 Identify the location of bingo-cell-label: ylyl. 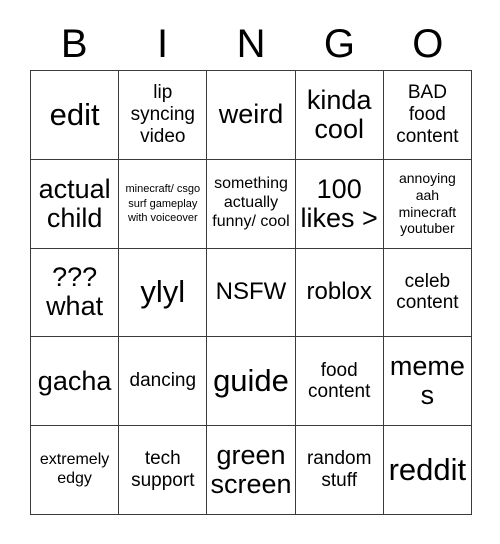
(163, 292).